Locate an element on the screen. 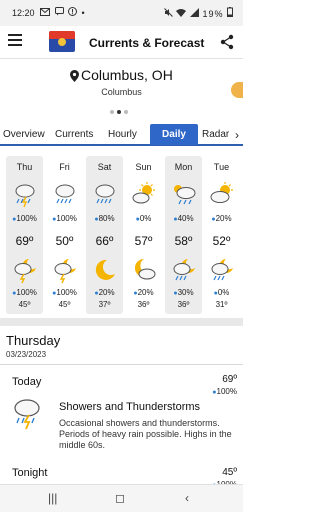 This screenshot has height=512, width=320. signal-icon is located at coordinates (194, 12).